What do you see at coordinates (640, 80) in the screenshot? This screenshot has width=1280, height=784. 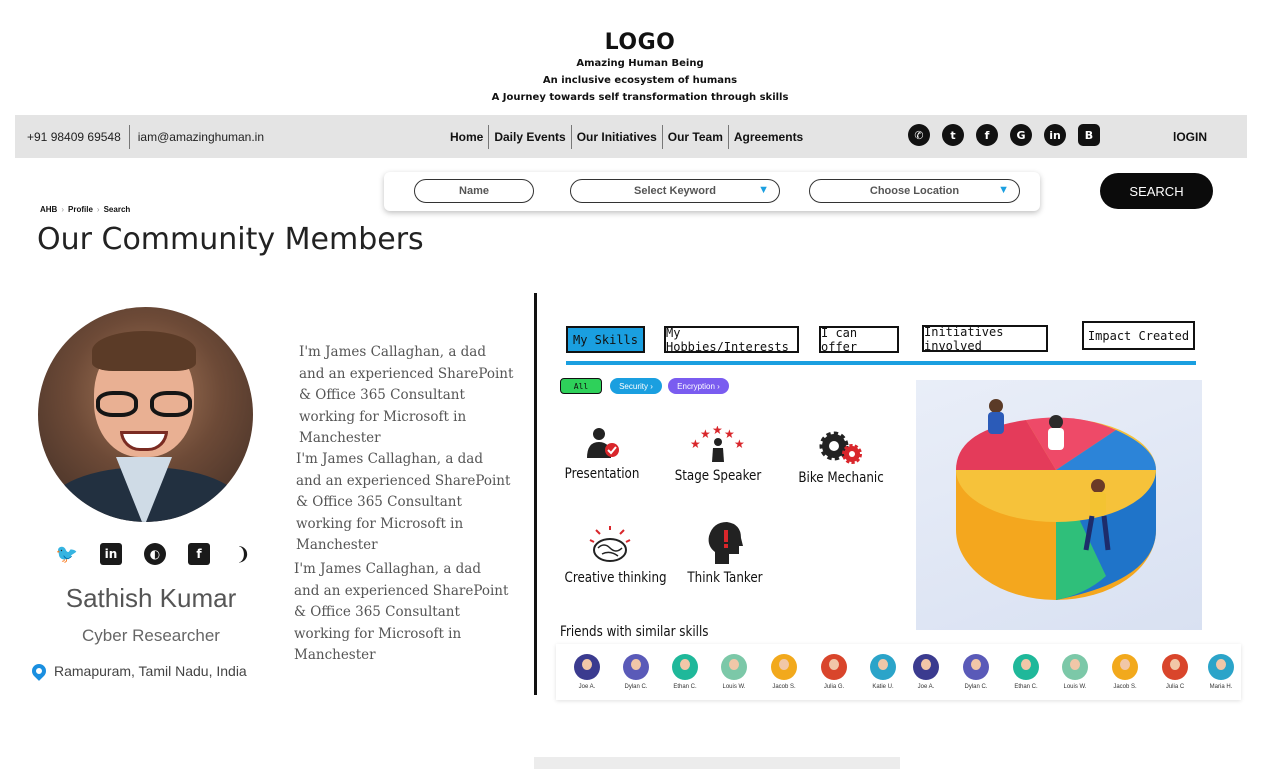 I see `tagline-2: An inclusive ecosystem of humans` at bounding box center [640, 80].